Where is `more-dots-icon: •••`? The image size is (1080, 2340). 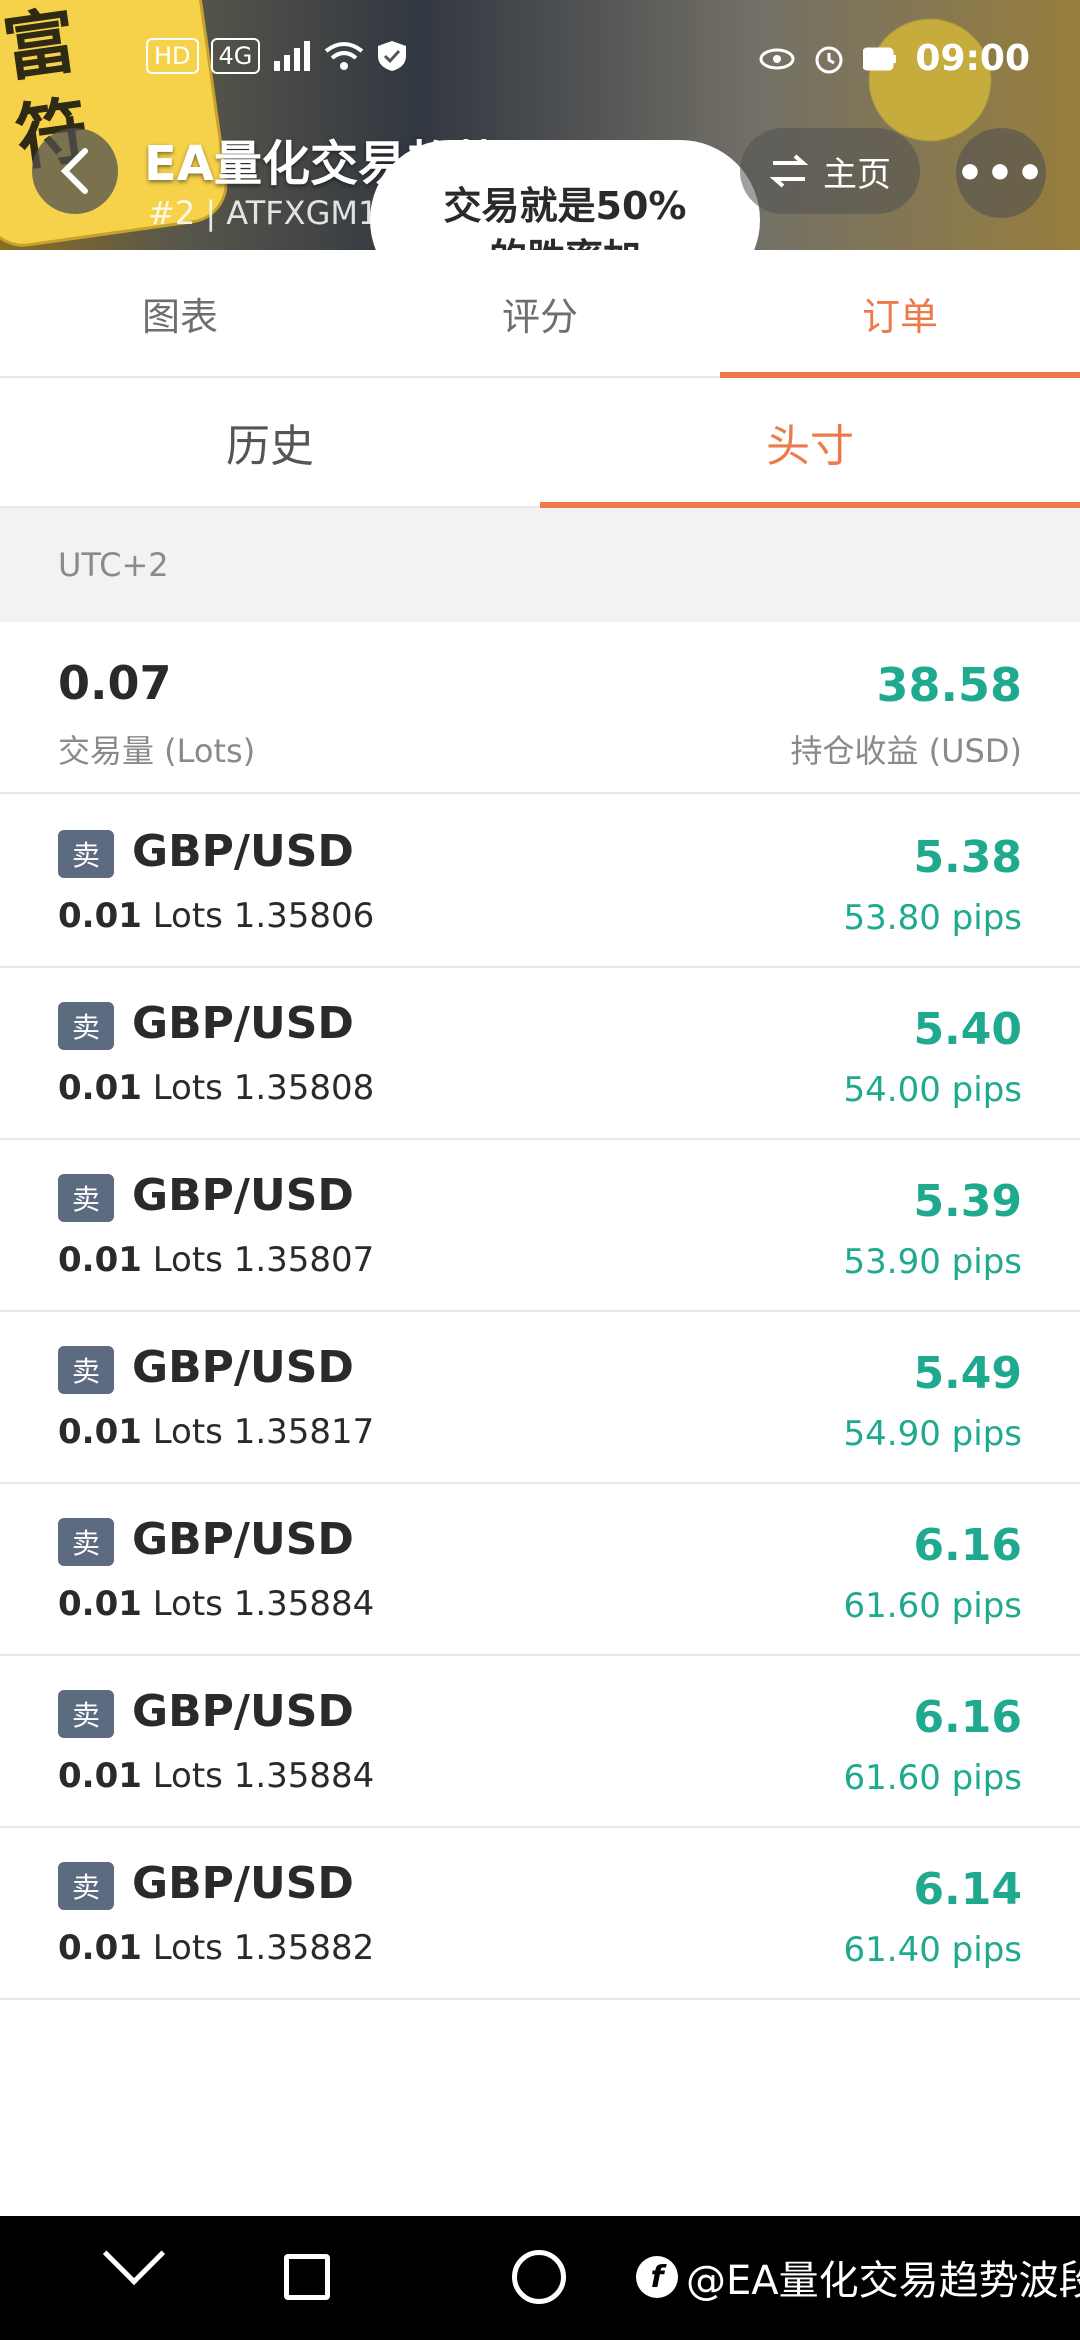
more-dots-icon: ••• is located at coordinates (1001, 173).